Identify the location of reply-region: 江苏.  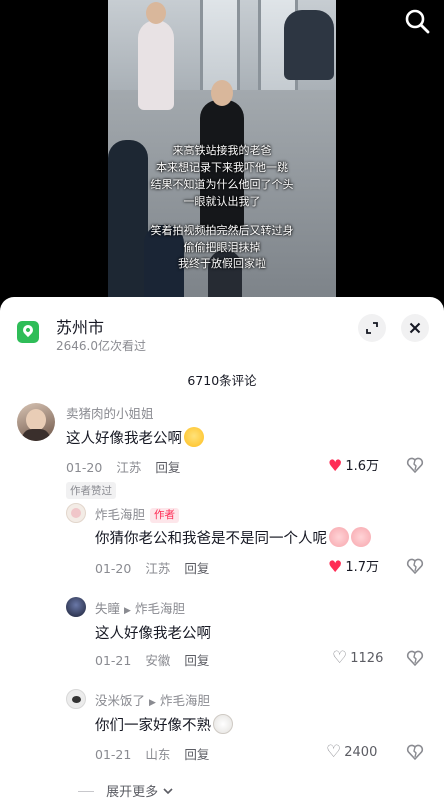
(158, 568).